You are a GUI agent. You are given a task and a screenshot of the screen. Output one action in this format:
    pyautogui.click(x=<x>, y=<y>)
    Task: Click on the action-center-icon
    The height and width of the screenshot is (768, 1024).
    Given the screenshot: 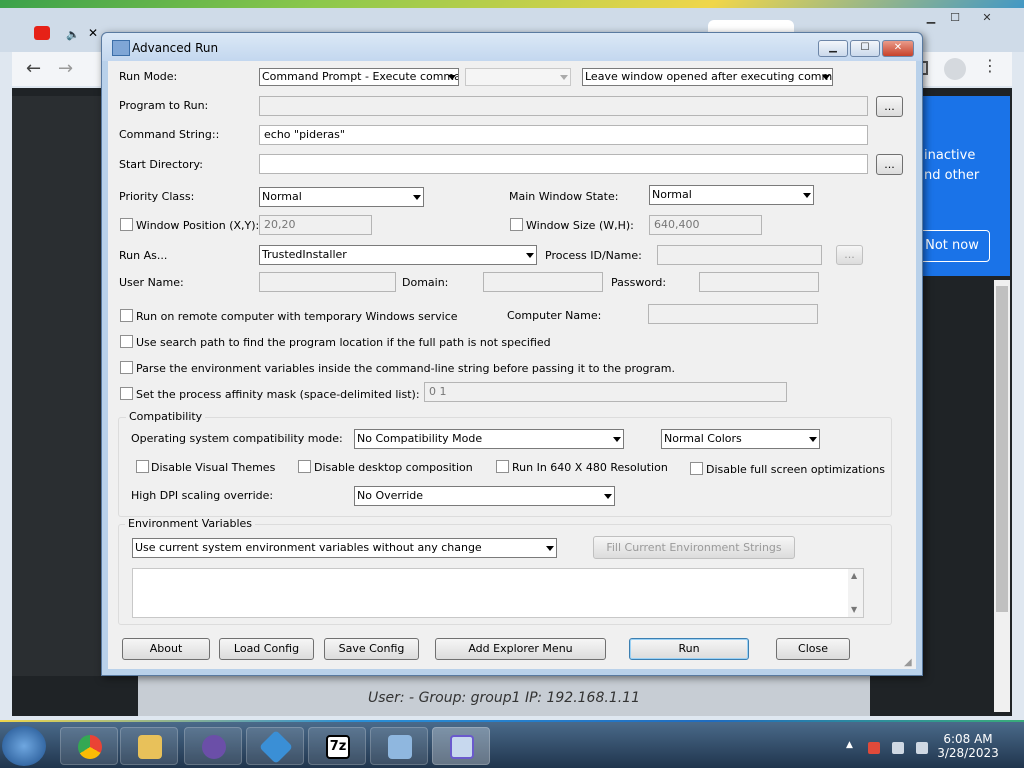 What is the action you would take?
    pyautogui.click(x=874, y=748)
    